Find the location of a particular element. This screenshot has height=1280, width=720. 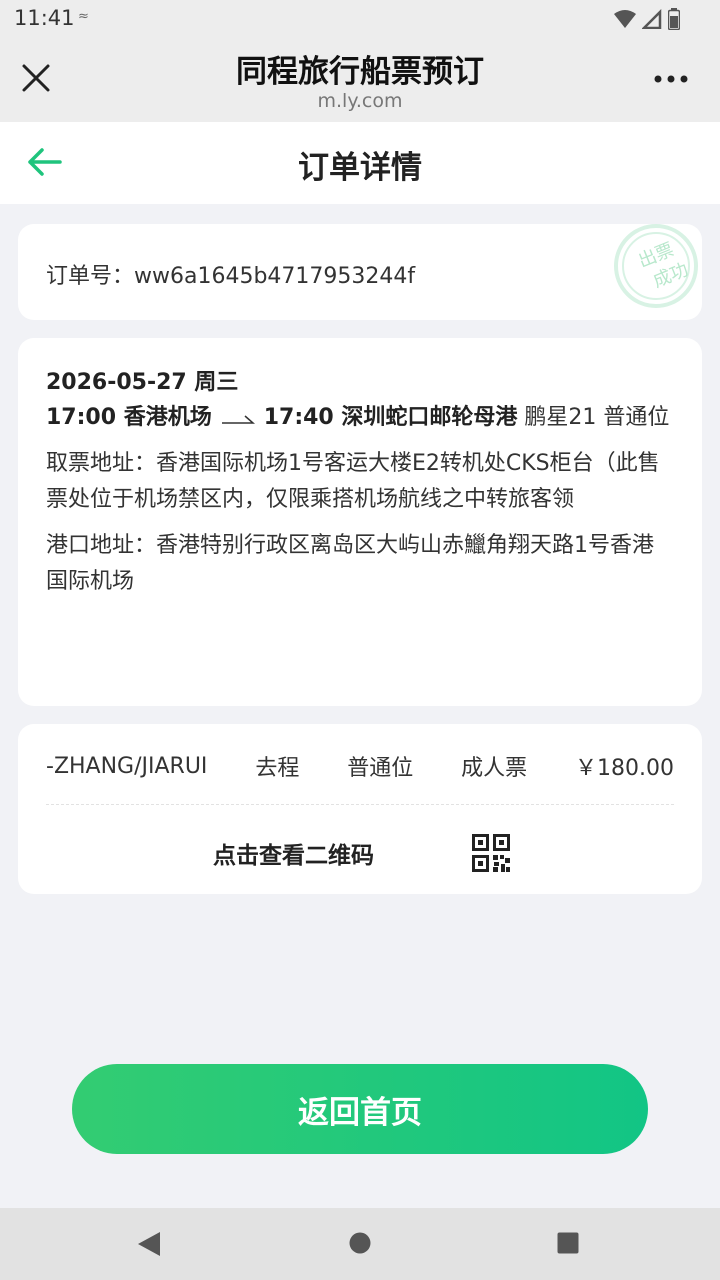

webview-domain: m.ly.com is located at coordinates (360, 101).